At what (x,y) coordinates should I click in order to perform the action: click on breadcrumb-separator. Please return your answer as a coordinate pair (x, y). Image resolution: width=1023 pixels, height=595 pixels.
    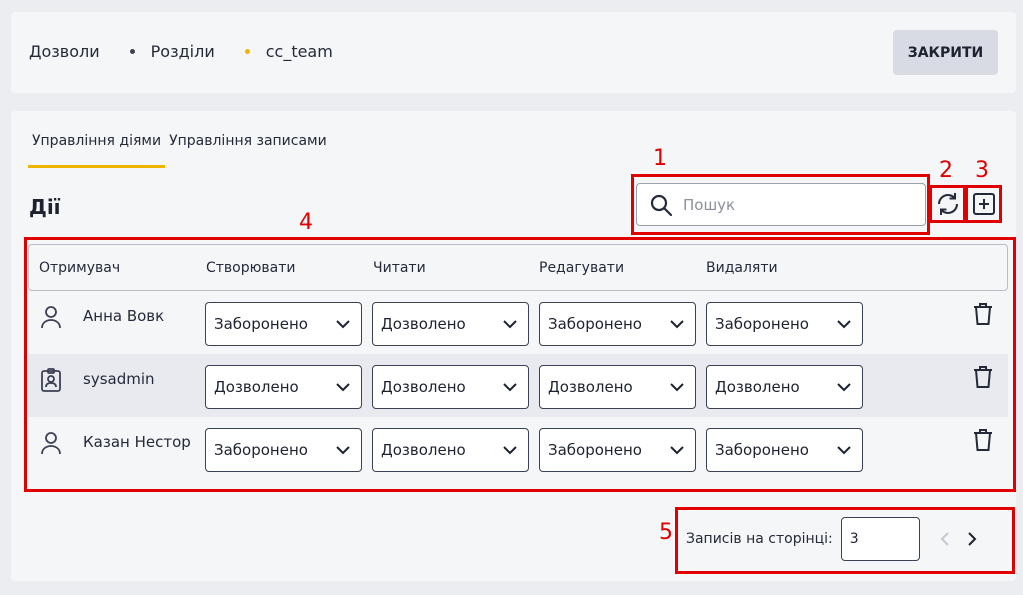
    Looking at the image, I should click on (132, 51).